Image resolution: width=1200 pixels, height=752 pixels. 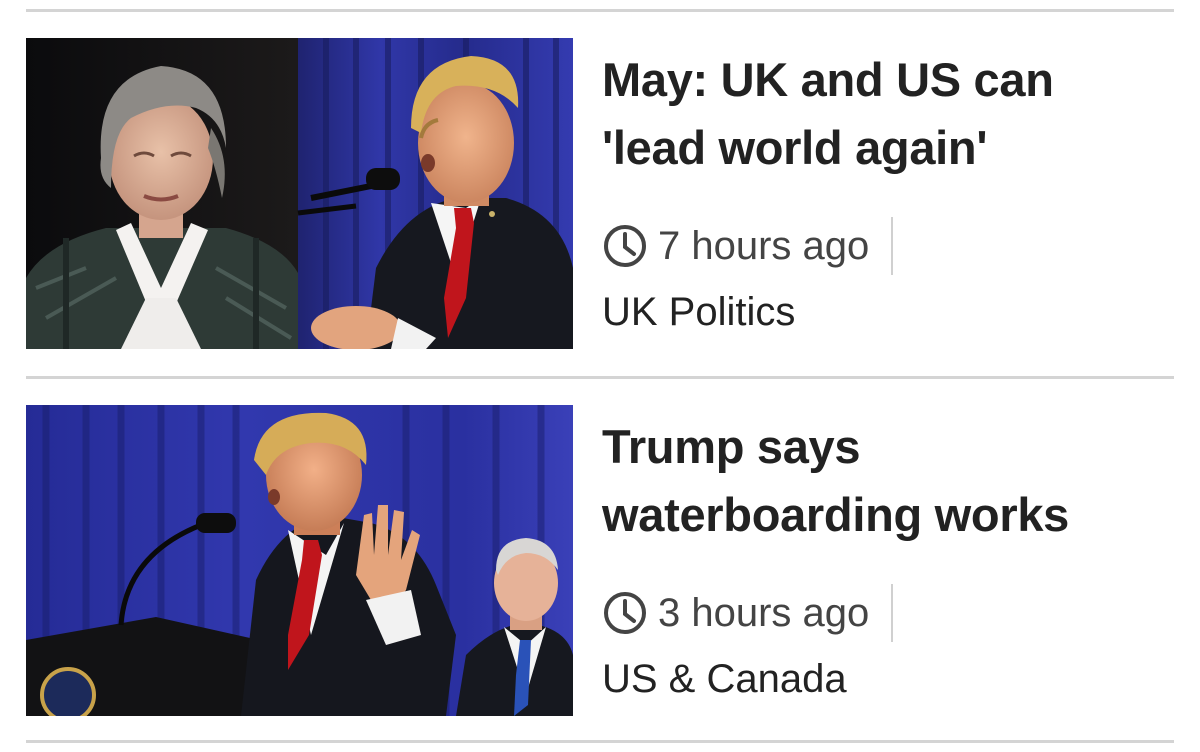 I want to click on story-meta: 7 hours ago, so click(x=748, y=246).